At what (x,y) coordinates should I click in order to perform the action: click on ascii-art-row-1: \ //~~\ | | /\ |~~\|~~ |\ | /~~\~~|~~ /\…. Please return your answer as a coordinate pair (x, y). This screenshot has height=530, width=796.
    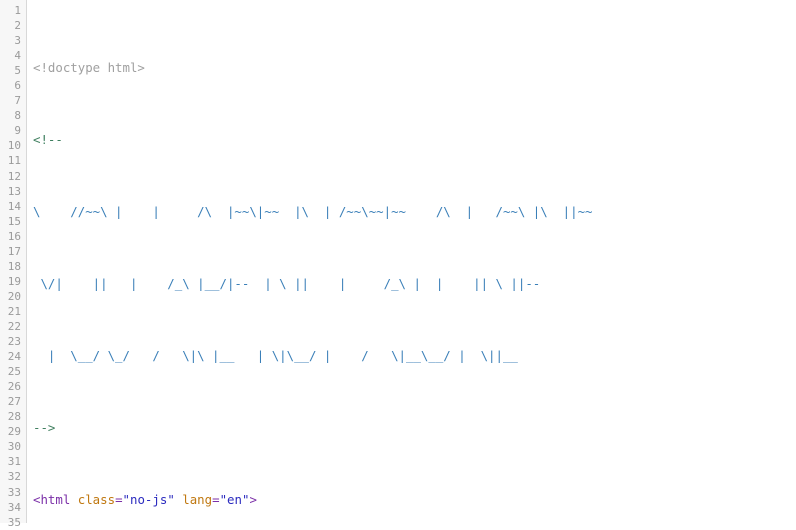
    Looking at the image, I should click on (313, 212).